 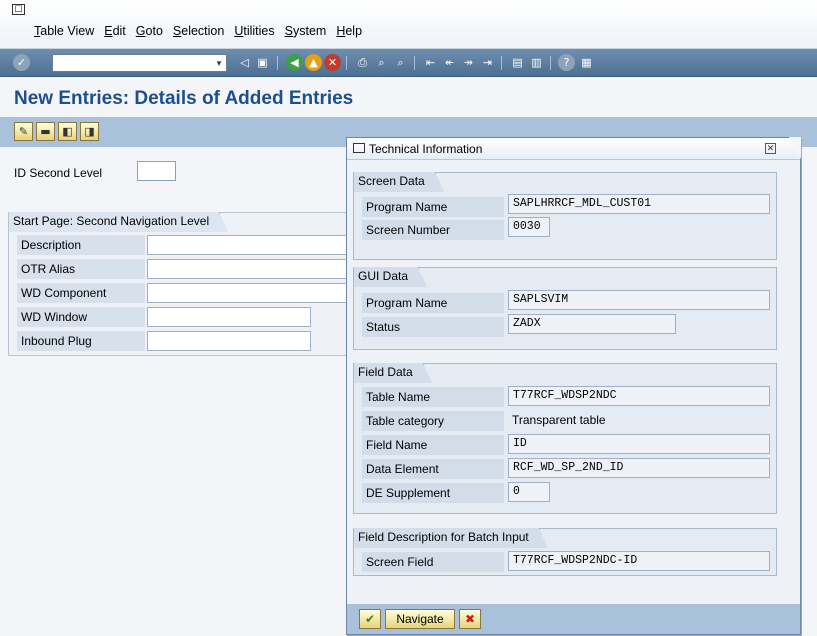 I want to click on gui-status-label: Status, so click(x=433, y=327).